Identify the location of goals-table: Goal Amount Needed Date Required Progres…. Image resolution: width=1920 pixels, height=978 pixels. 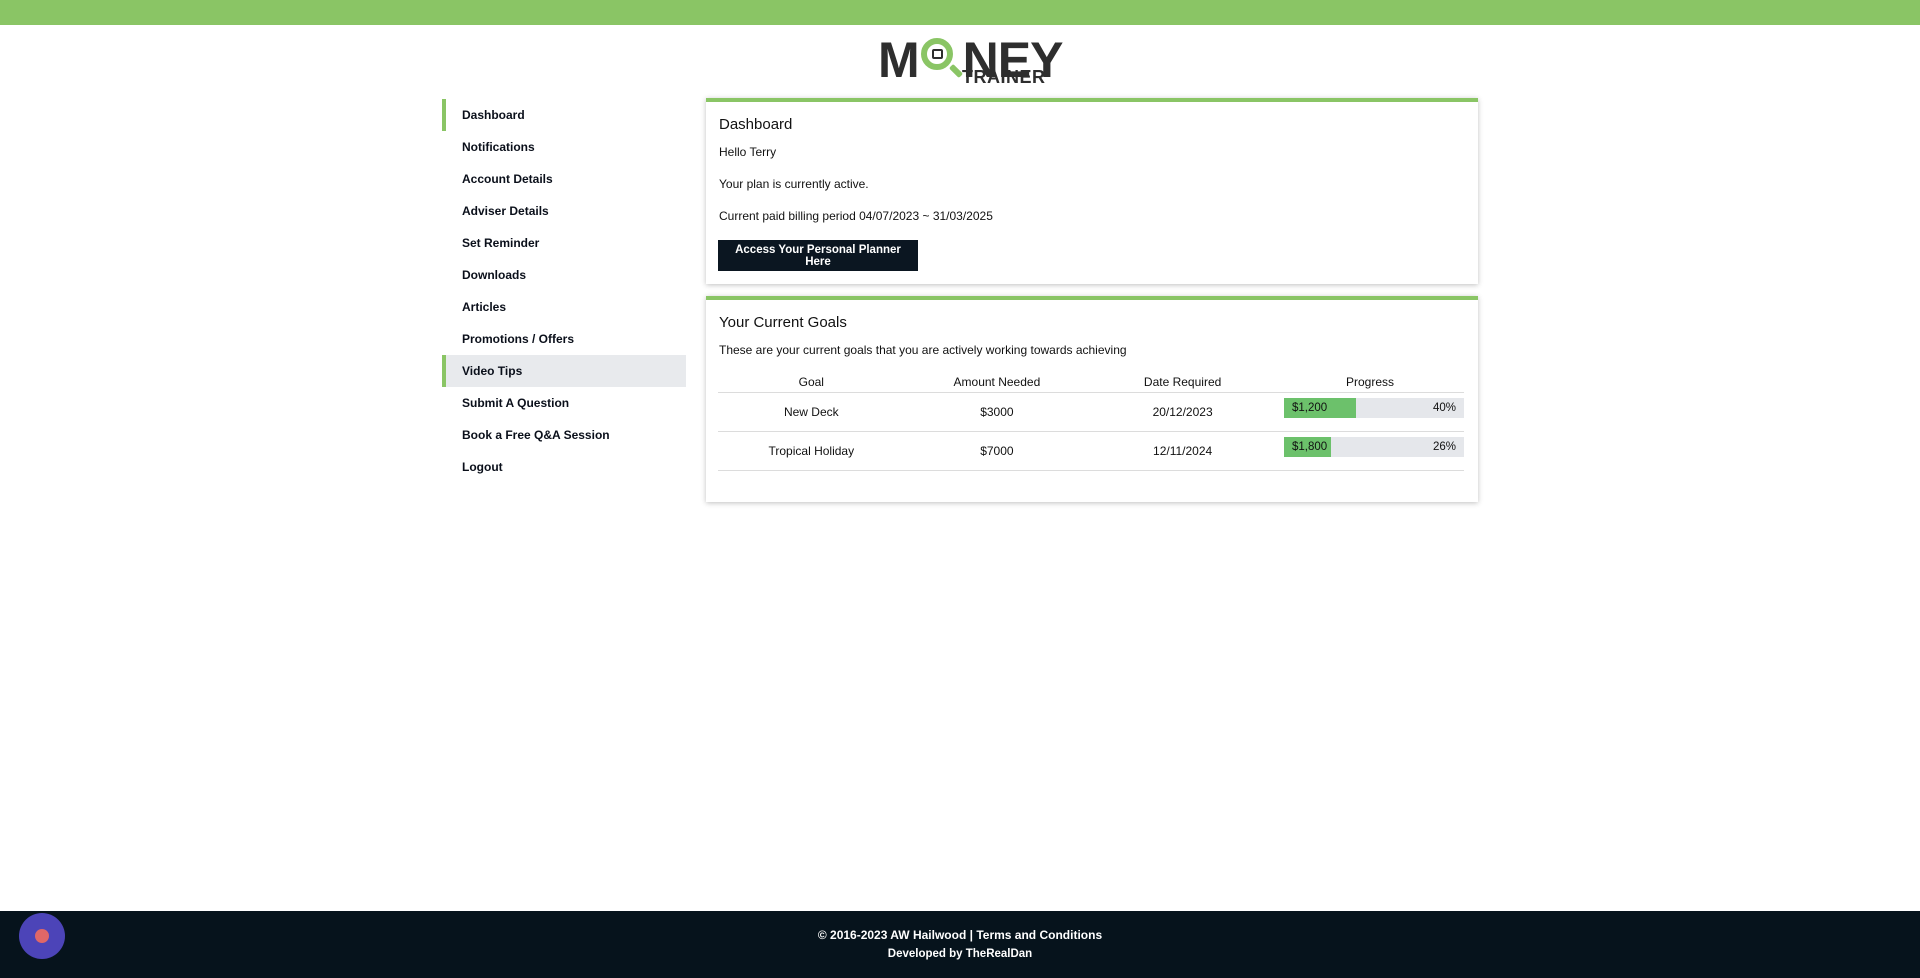
(1091, 421).